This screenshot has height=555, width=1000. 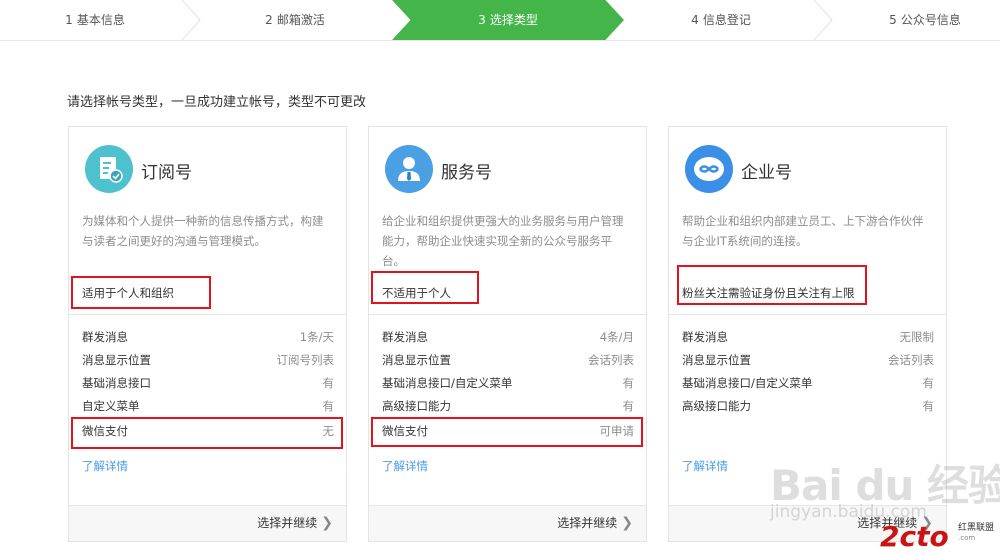 What do you see at coordinates (917, 337) in the screenshot?
I see `feature-value: 无限制` at bounding box center [917, 337].